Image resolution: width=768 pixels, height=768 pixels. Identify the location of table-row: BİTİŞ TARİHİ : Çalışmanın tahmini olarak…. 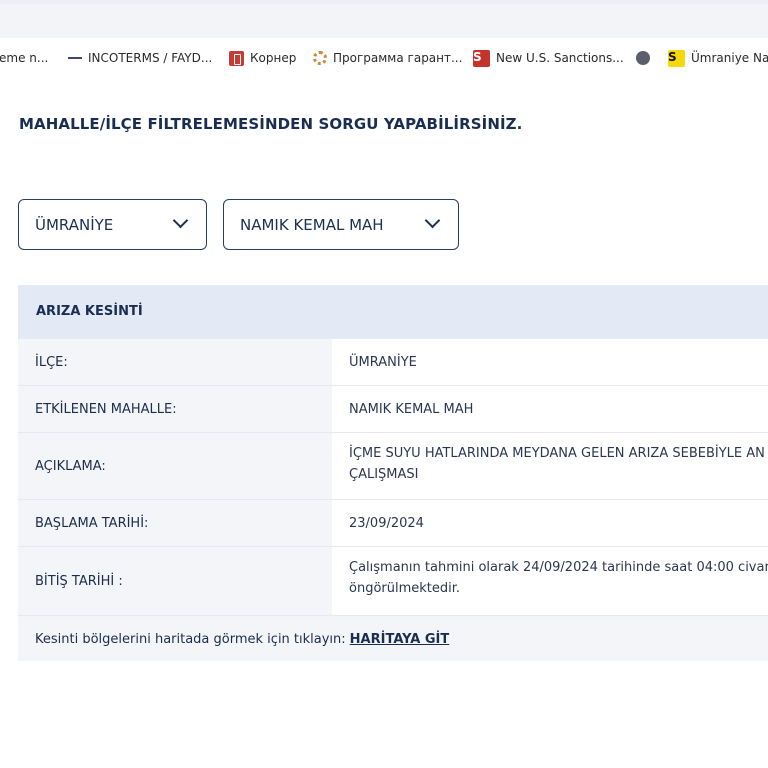
(393, 581).